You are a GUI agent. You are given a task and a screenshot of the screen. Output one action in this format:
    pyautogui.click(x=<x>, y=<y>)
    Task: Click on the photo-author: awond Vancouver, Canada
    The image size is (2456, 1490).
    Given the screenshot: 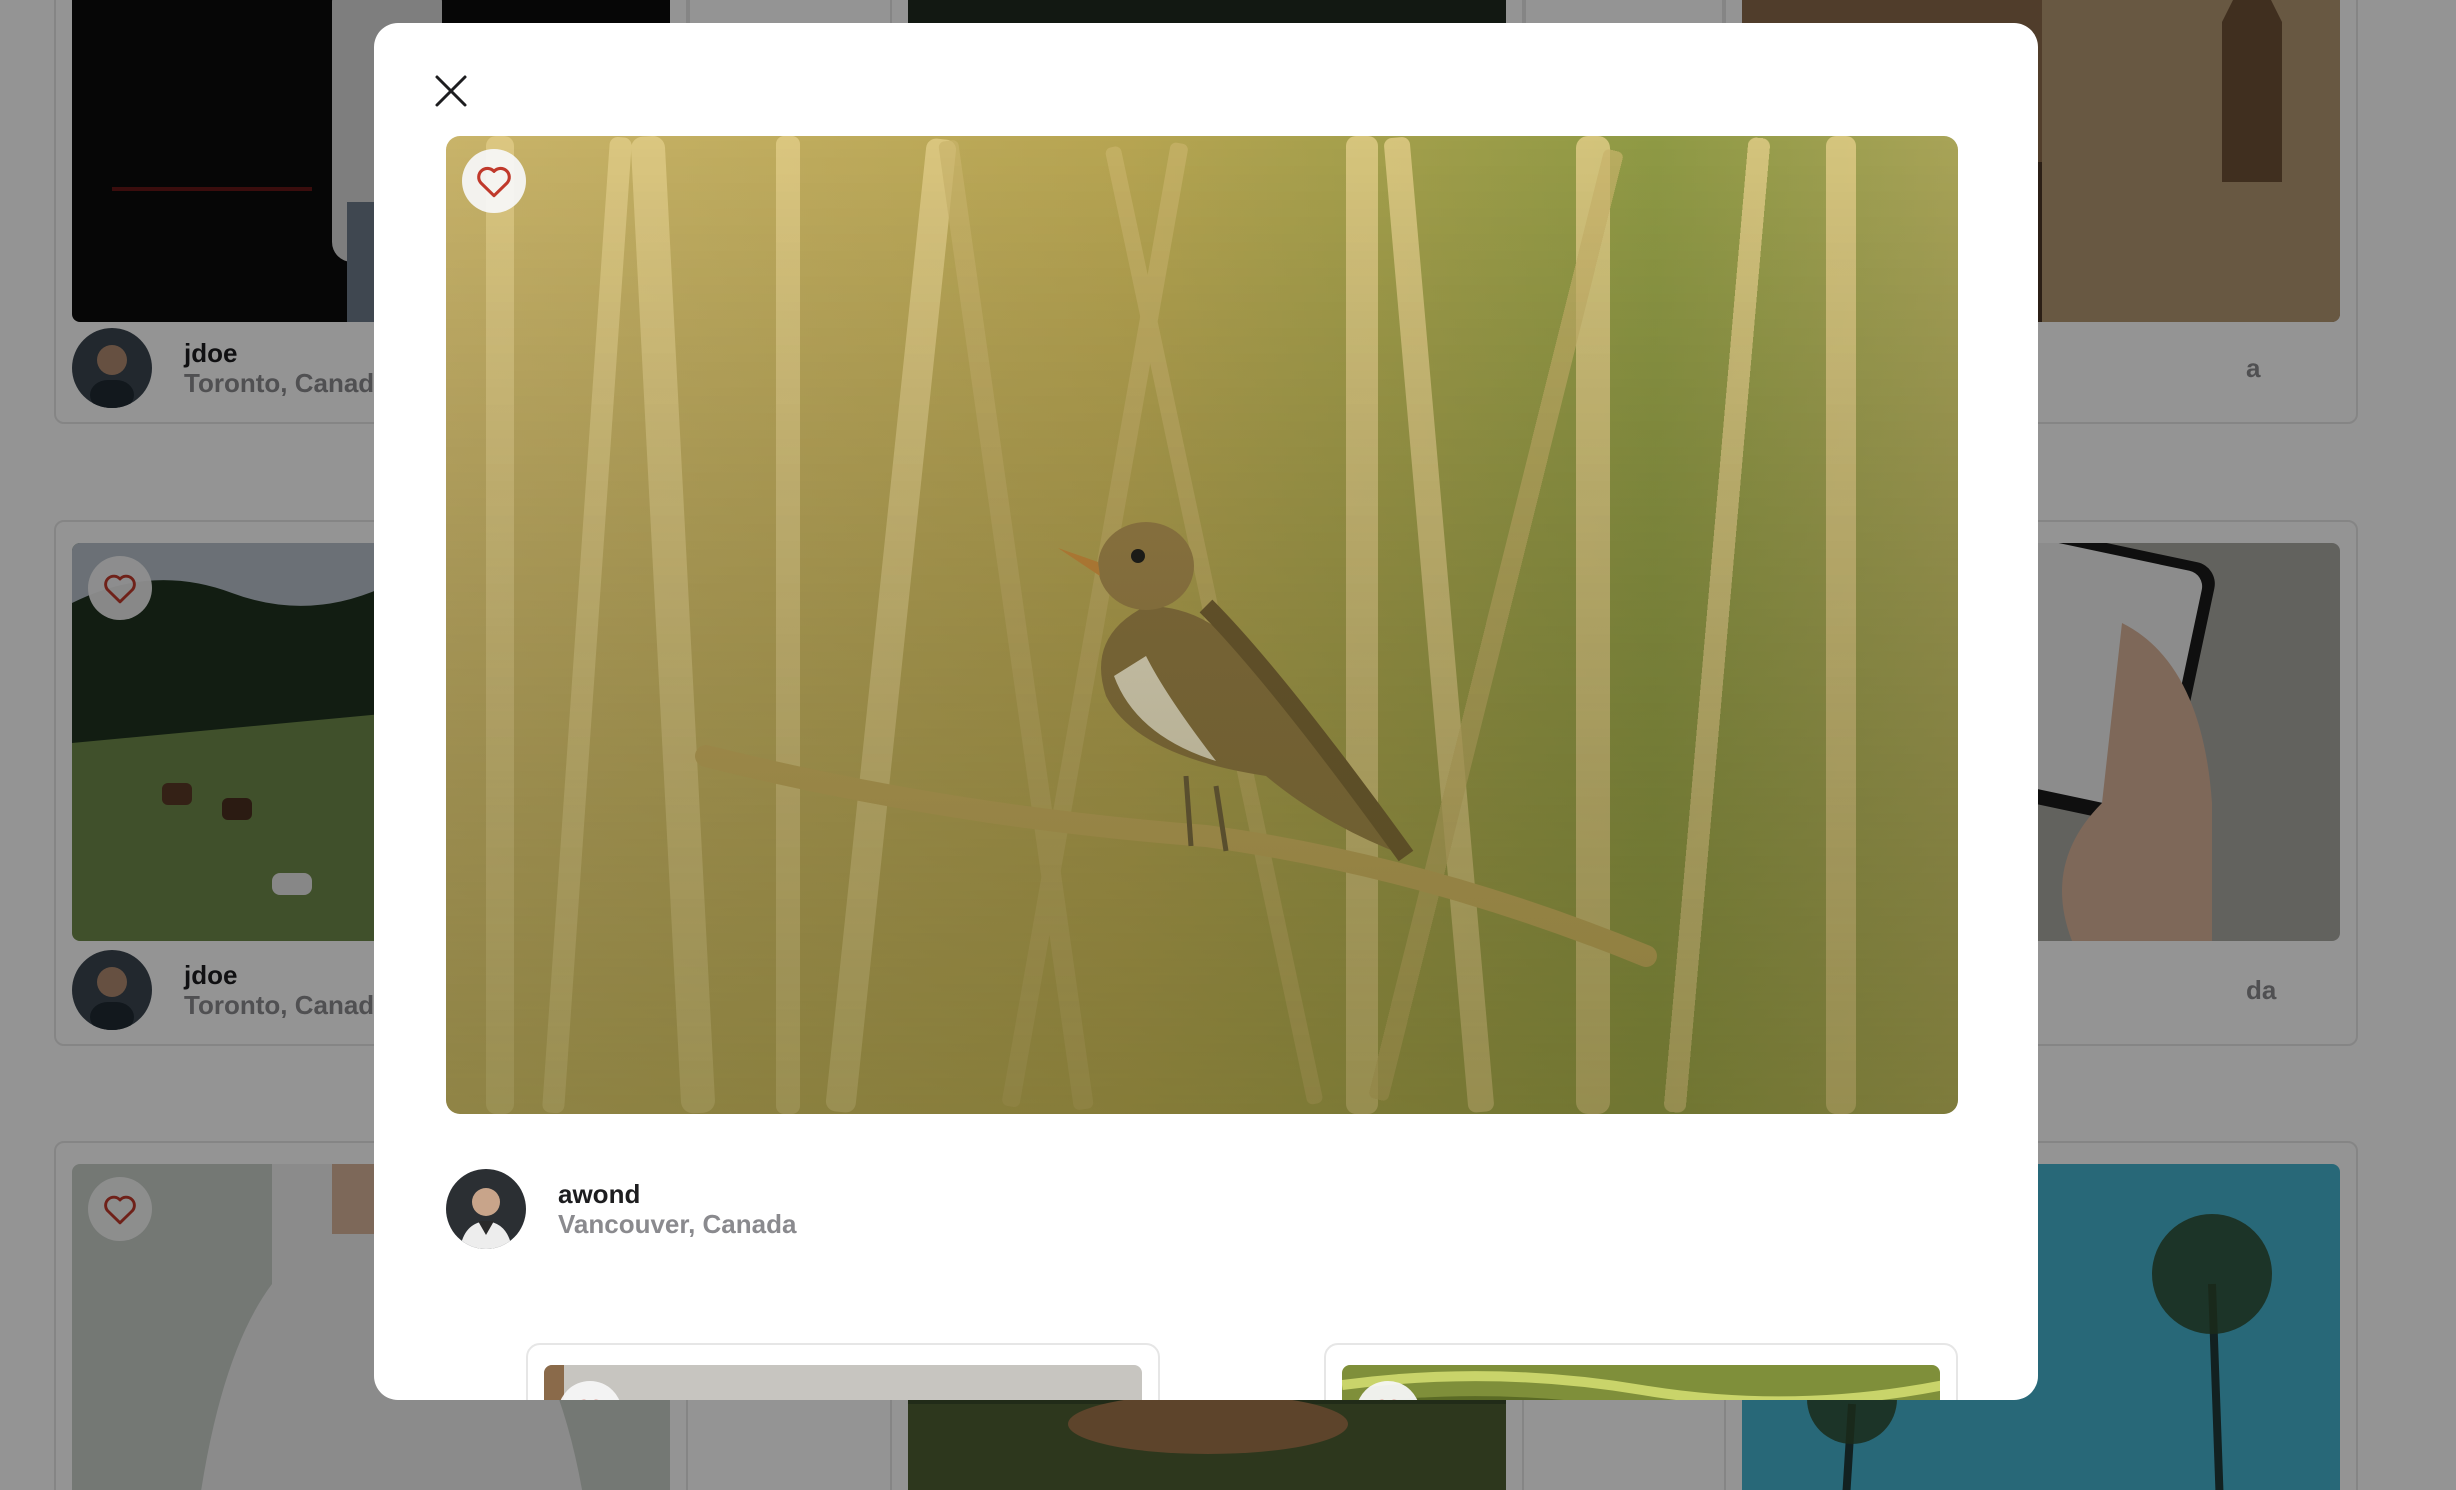 What is the action you would take?
    pyautogui.click(x=621, y=1209)
    